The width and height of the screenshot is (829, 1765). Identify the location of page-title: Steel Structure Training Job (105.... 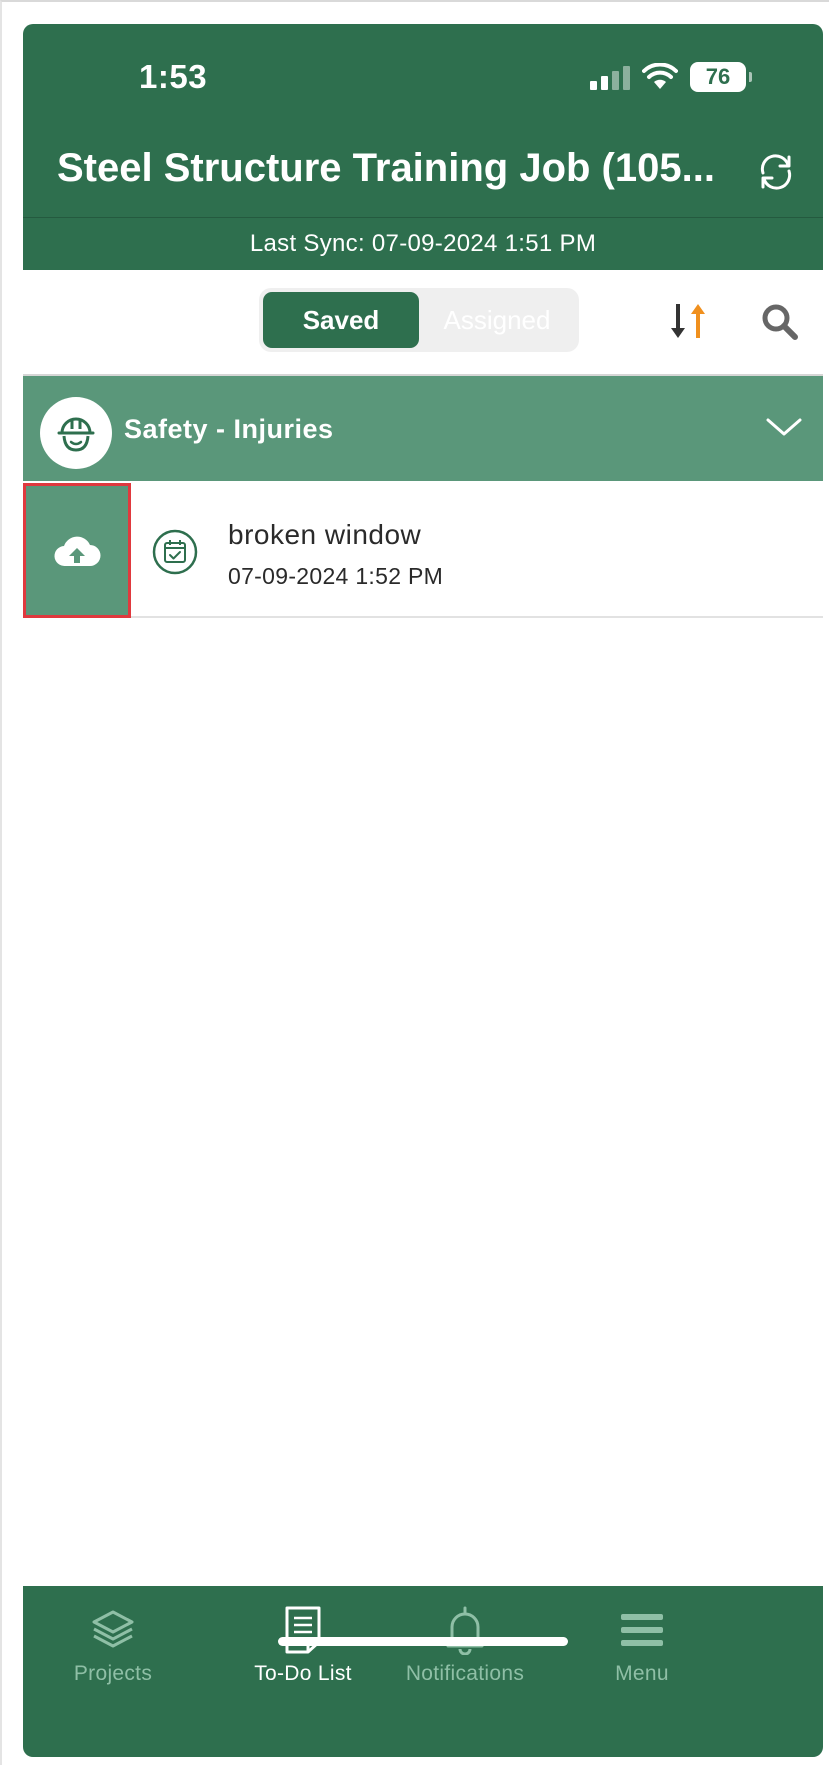
(386, 168).